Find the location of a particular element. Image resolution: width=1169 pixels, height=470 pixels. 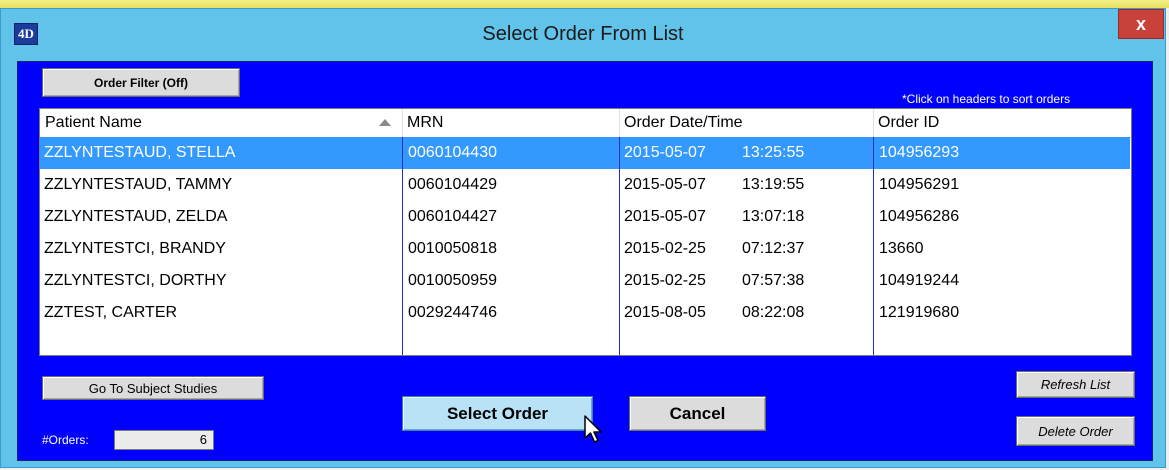

orders-count-label: #Orders: is located at coordinates (65, 440).